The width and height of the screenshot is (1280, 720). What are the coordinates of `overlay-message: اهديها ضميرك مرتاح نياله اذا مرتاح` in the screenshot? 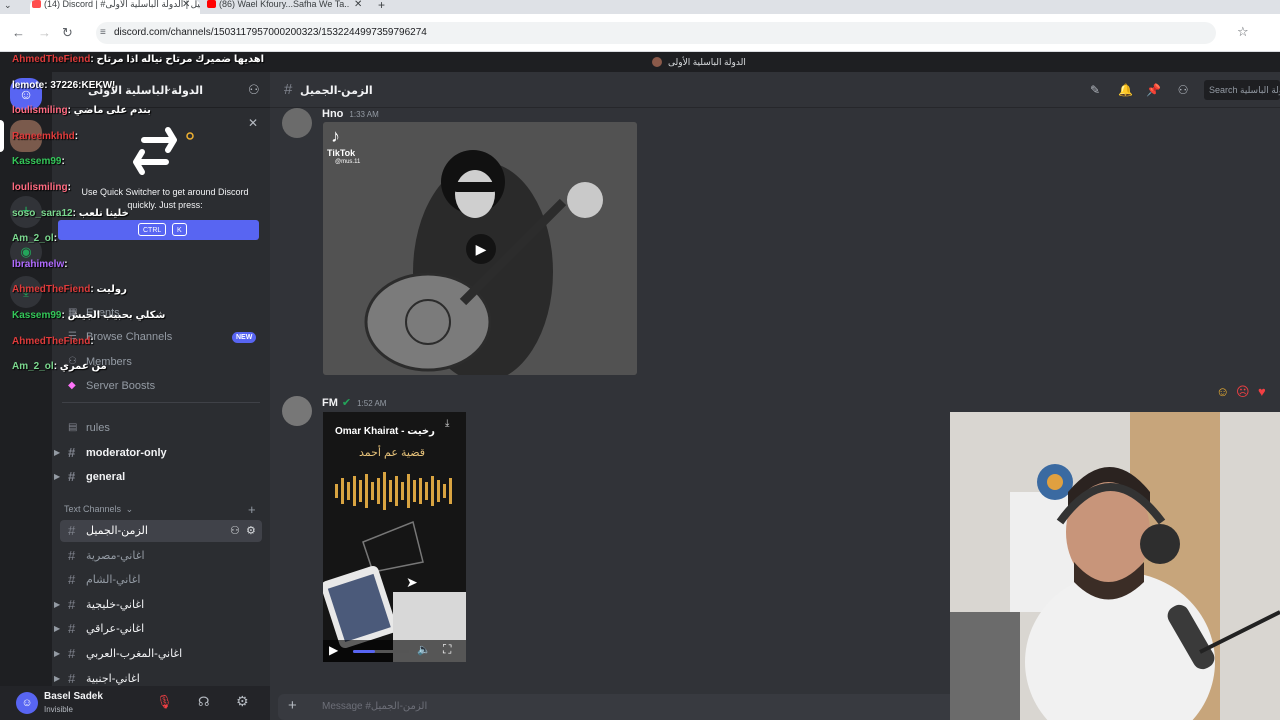 It's located at (180, 59).